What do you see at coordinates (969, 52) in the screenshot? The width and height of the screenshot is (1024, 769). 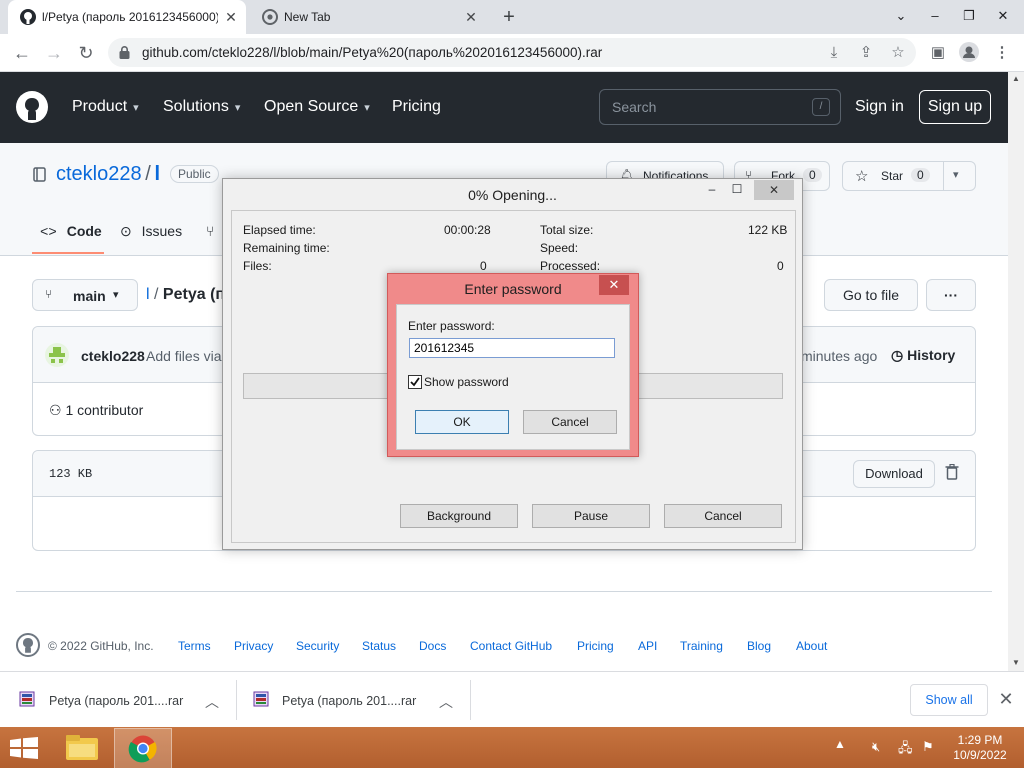 I see `profile-avatar-icon` at bounding box center [969, 52].